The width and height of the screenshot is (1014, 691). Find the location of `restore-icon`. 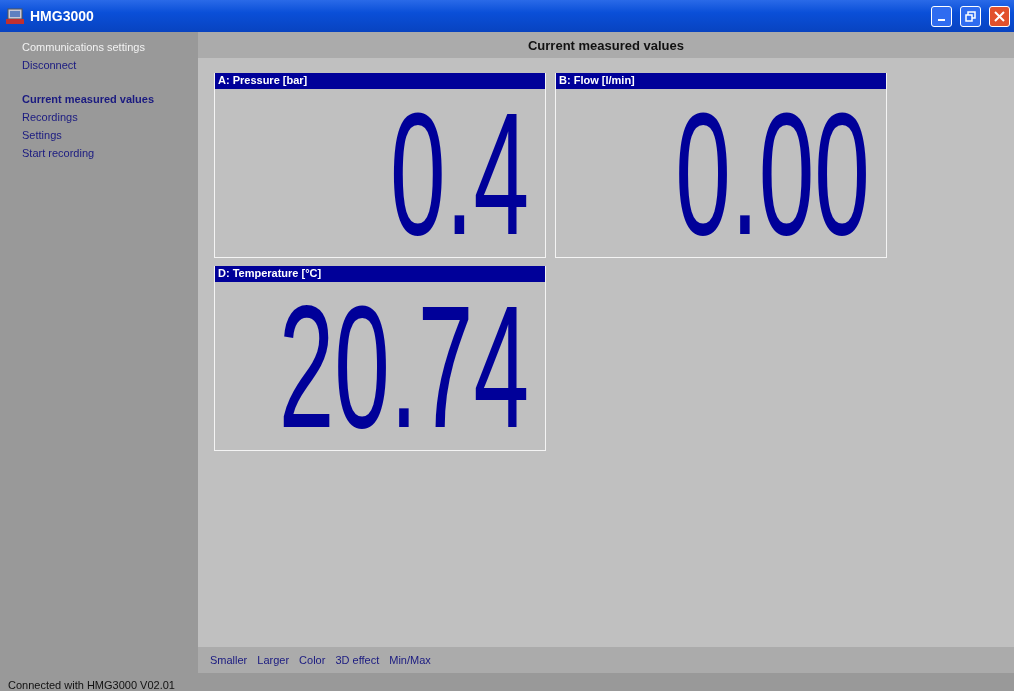

restore-icon is located at coordinates (970, 16).